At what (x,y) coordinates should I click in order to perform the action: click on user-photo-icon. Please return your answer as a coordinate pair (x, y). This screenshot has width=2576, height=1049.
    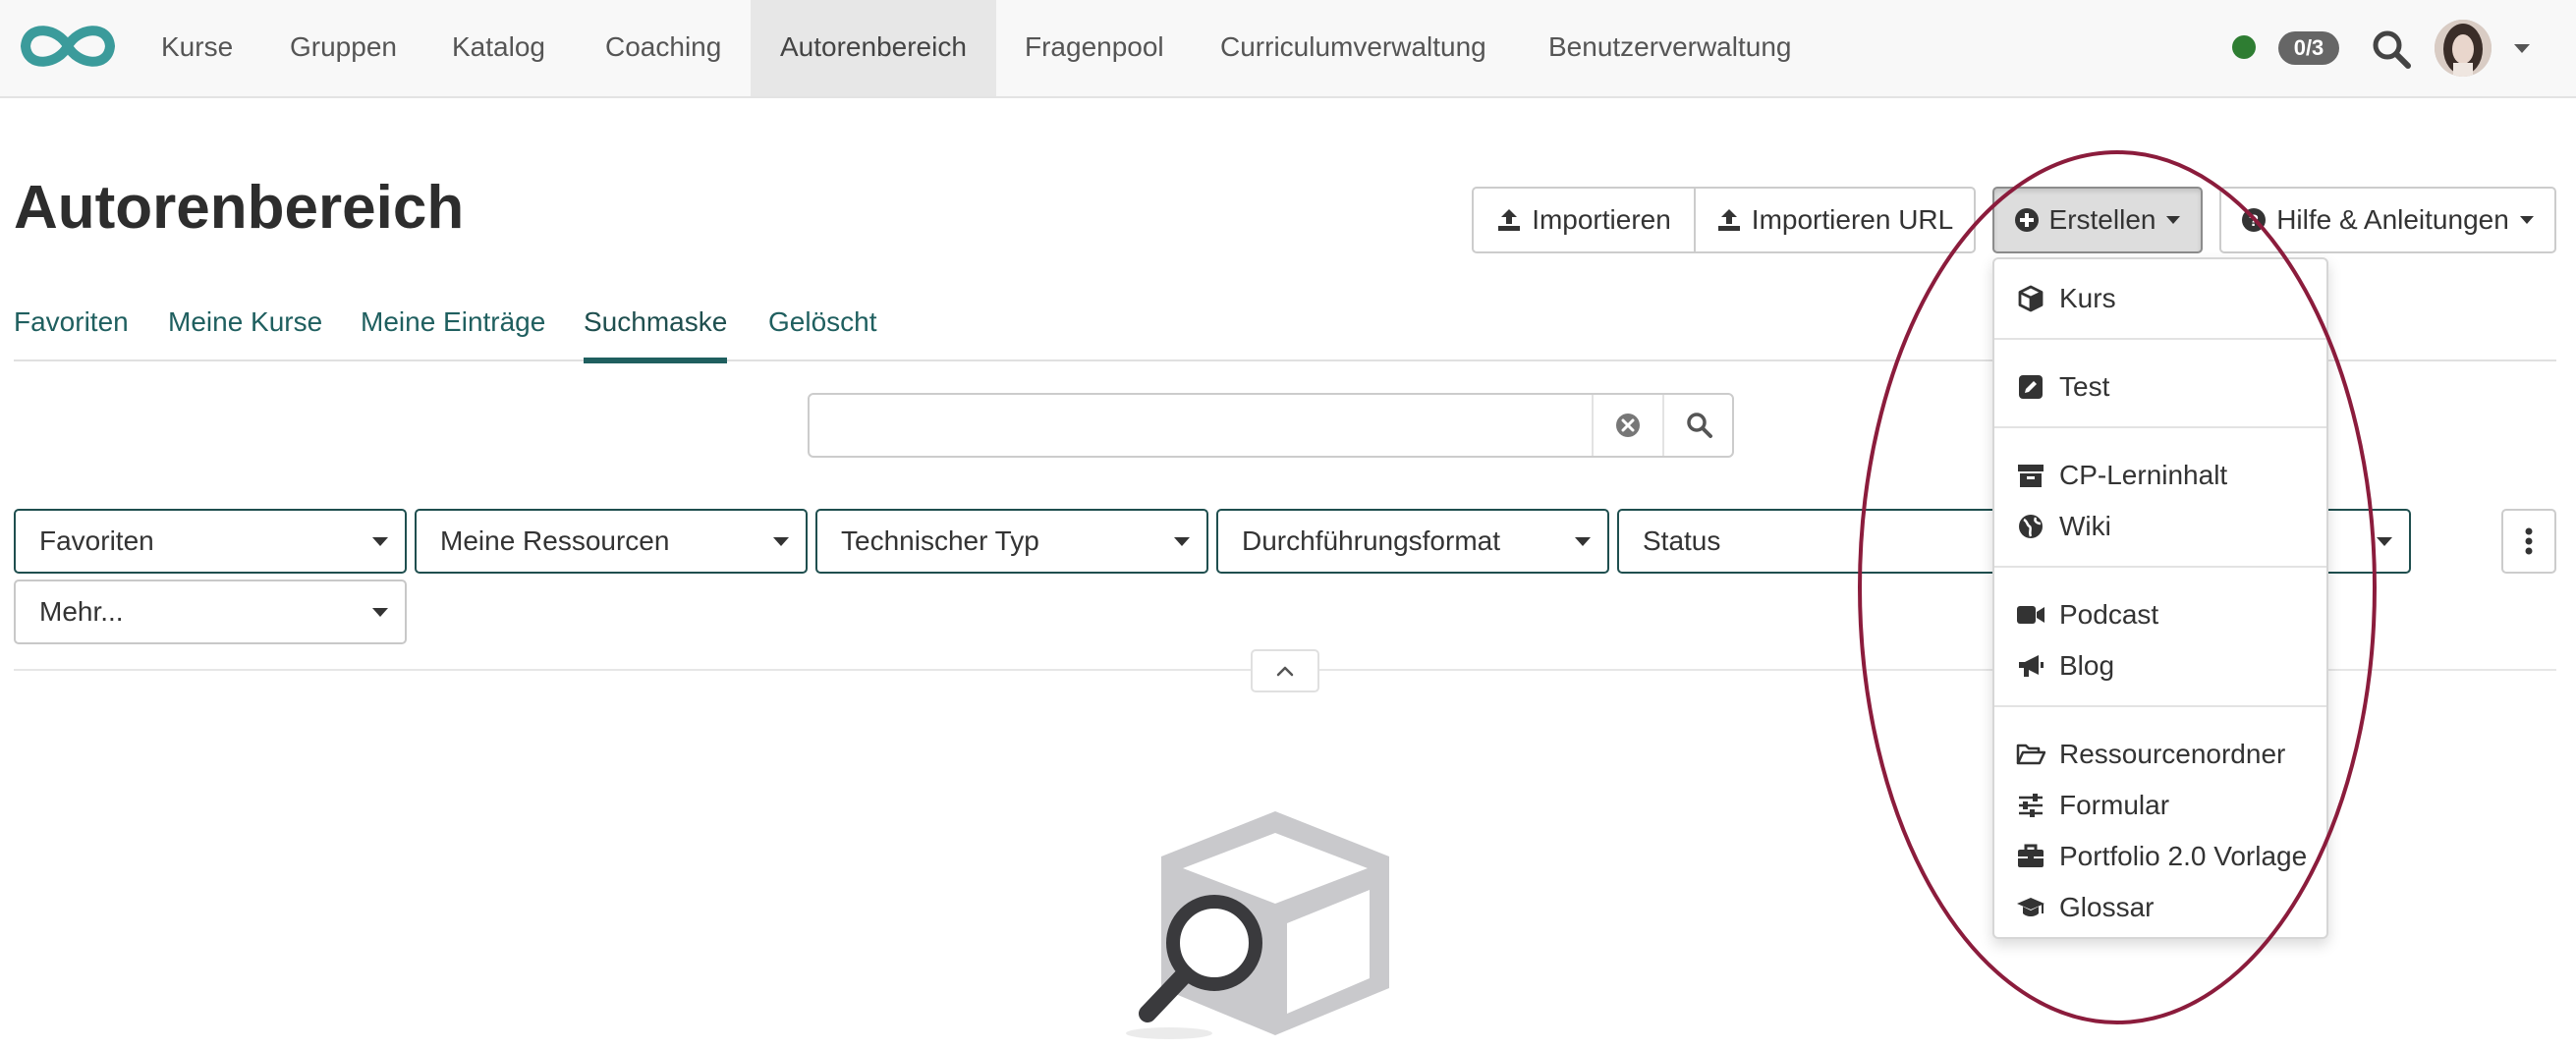
    Looking at the image, I should click on (2463, 48).